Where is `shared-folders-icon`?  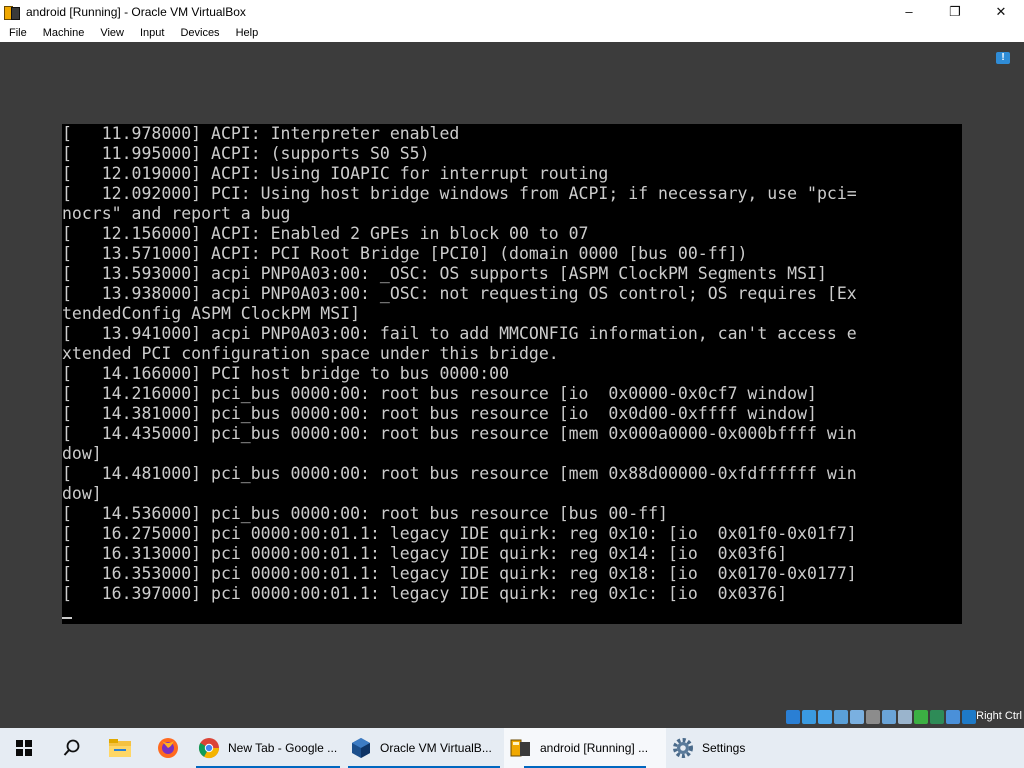
shared-folders-icon is located at coordinates (873, 717).